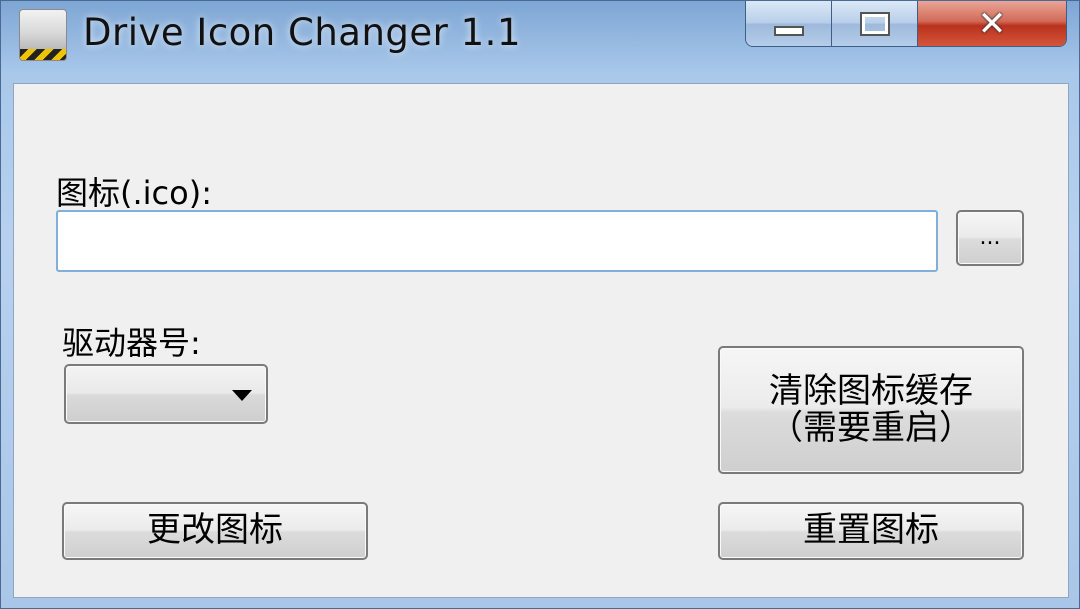 This screenshot has height=609, width=1080. What do you see at coordinates (131, 343) in the screenshot?
I see `drive-letter-label: 驱动器号:` at bounding box center [131, 343].